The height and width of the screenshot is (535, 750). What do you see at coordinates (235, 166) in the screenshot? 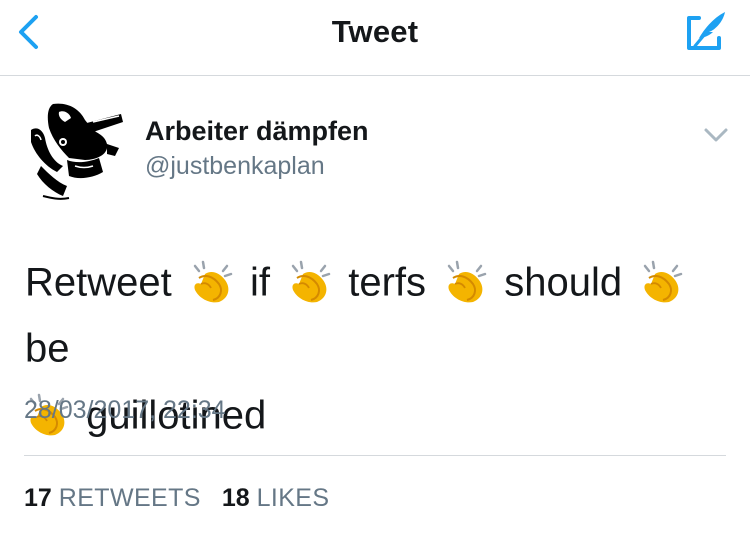
I see `author-handle: @justbenkaplan` at bounding box center [235, 166].